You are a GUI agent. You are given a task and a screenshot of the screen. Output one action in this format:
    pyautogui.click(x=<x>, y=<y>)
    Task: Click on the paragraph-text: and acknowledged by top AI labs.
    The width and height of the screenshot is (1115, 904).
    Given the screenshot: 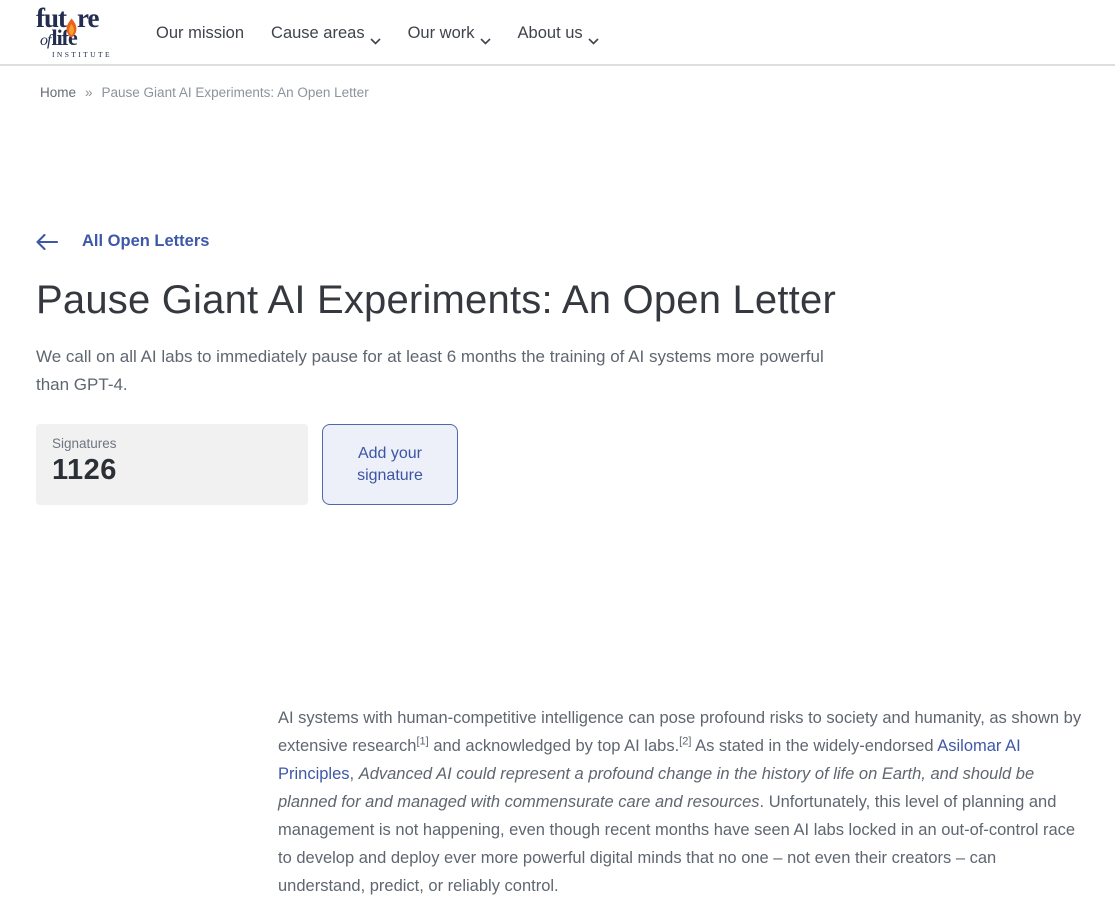 What is the action you would take?
    pyautogui.click(x=554, y=746)
    